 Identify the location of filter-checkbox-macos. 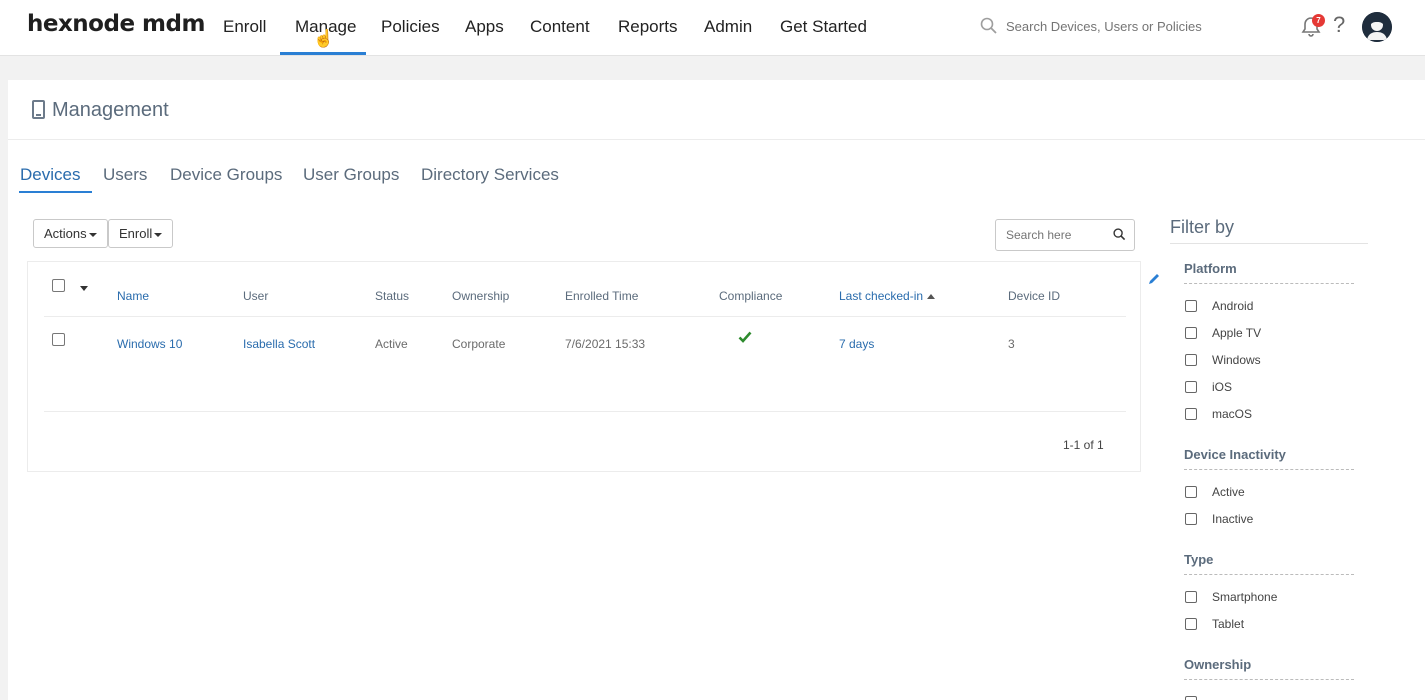
(1191, 414).